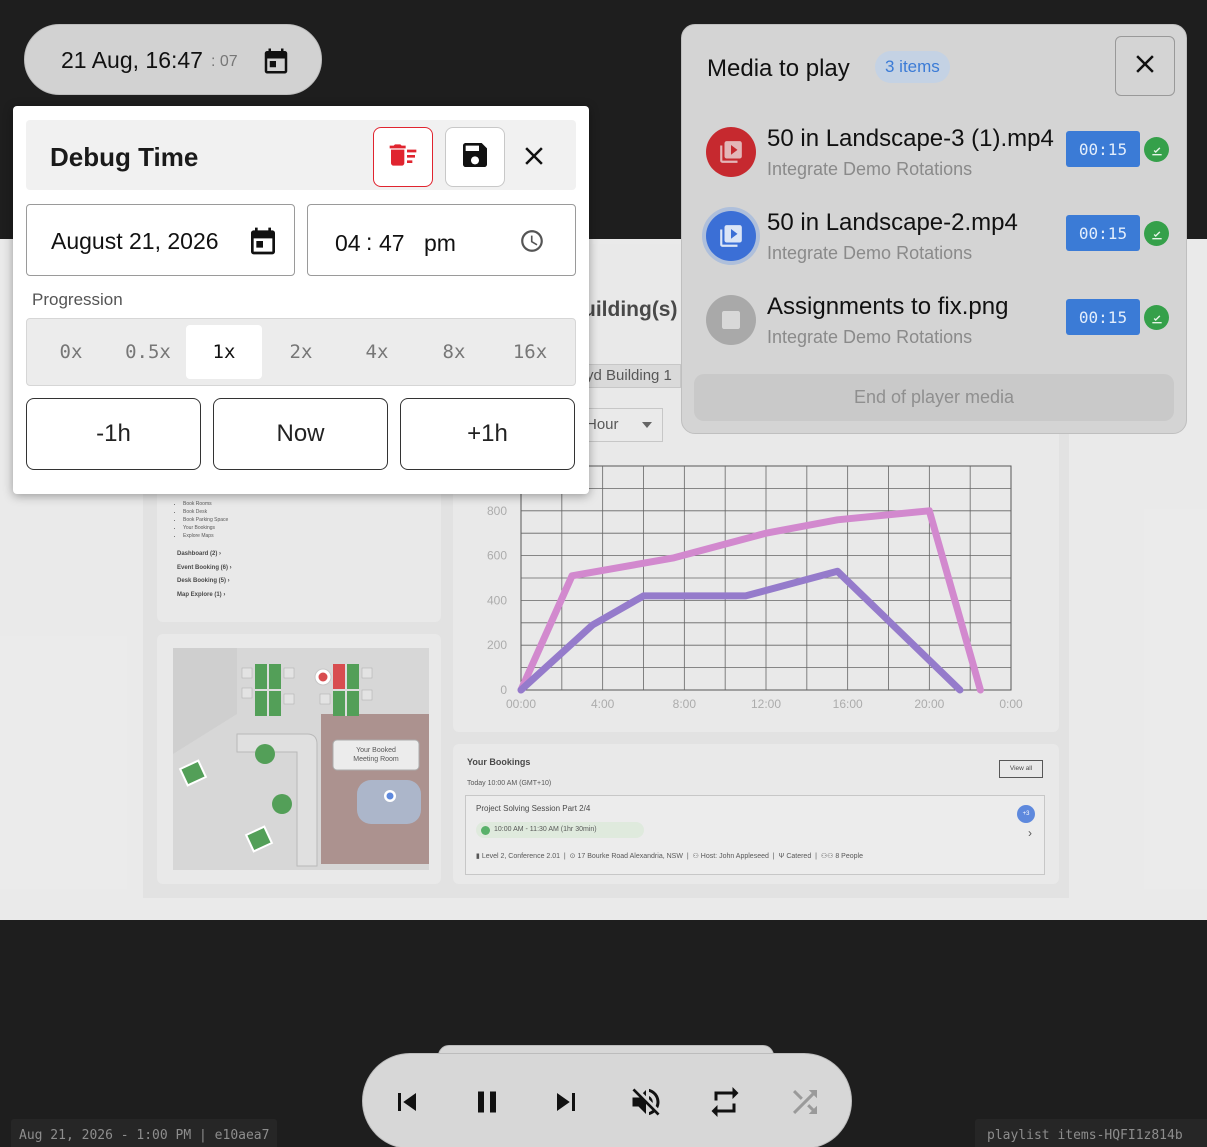 This screenshot has height=1147, width=1207. I want to click on end-of-media: End of player media, so click(934, 397).